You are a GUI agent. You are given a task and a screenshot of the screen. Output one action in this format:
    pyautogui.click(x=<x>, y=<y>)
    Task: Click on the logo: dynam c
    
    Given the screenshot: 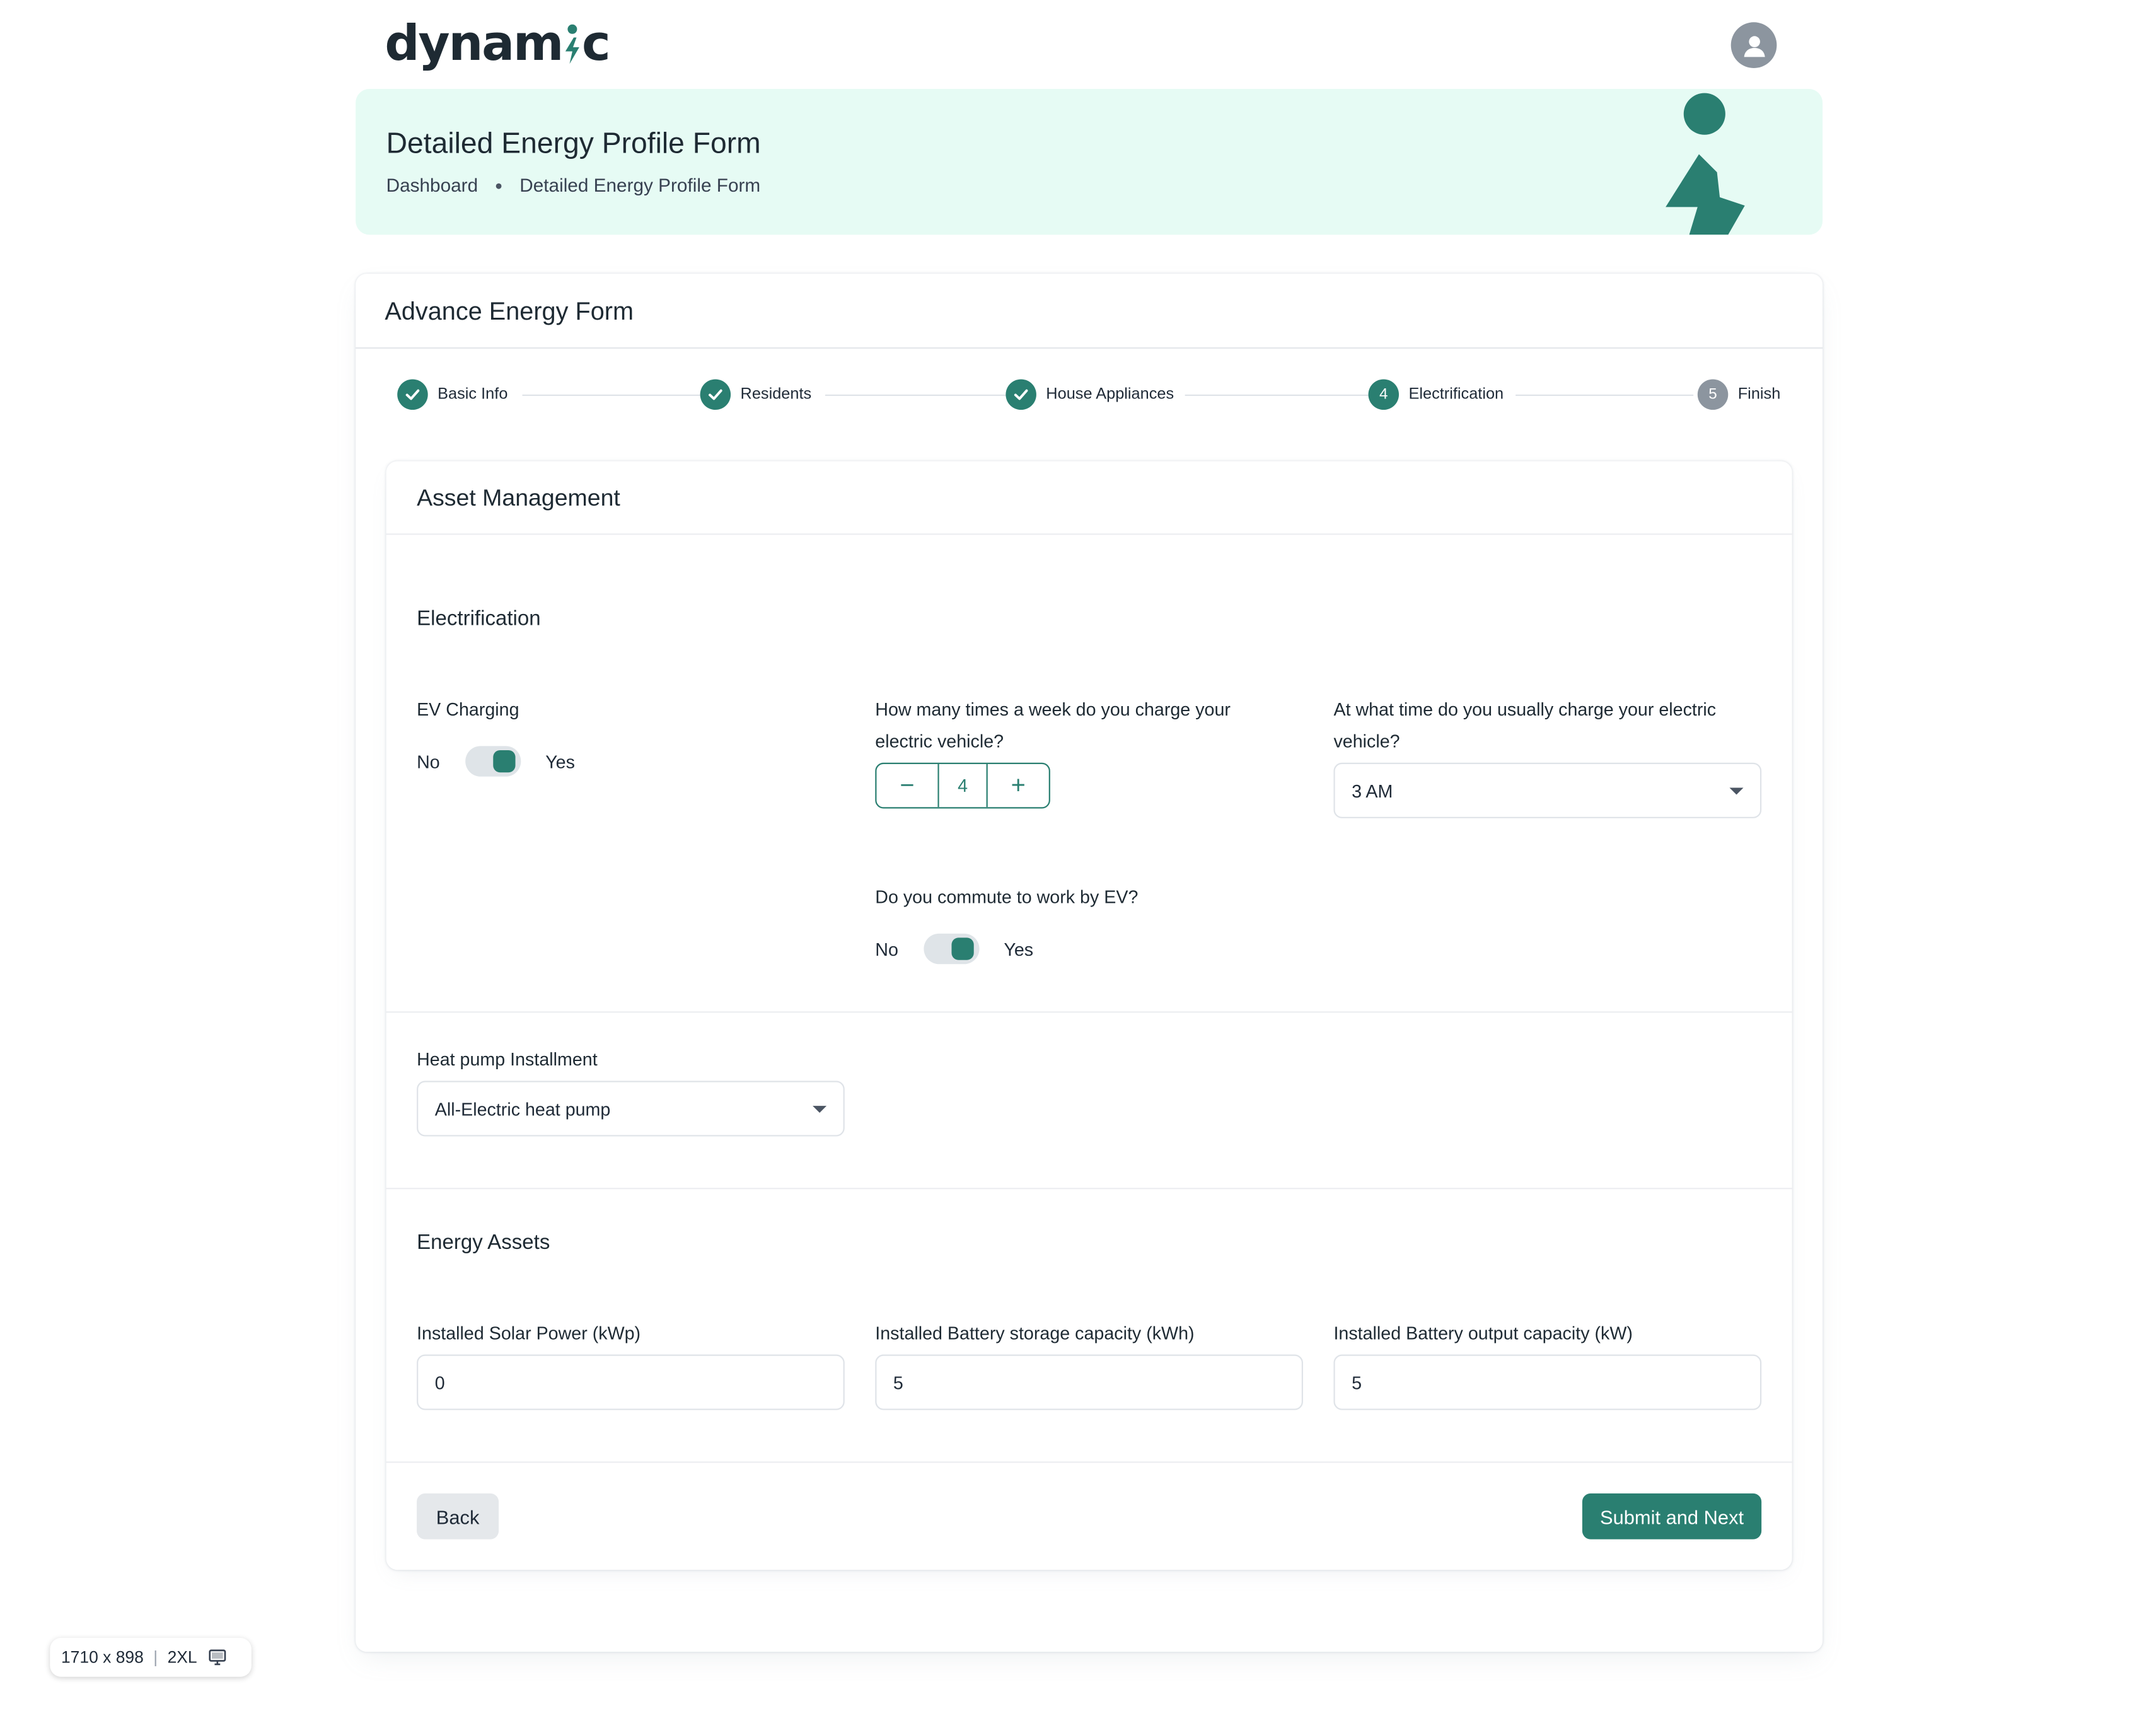 What is the action you would take?
    pyautogui.click(x=498, y=44)
    